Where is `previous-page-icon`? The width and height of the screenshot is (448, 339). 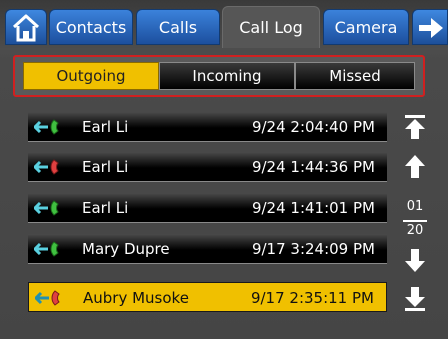 previous-page-icon is located at coordinates (415, 166).